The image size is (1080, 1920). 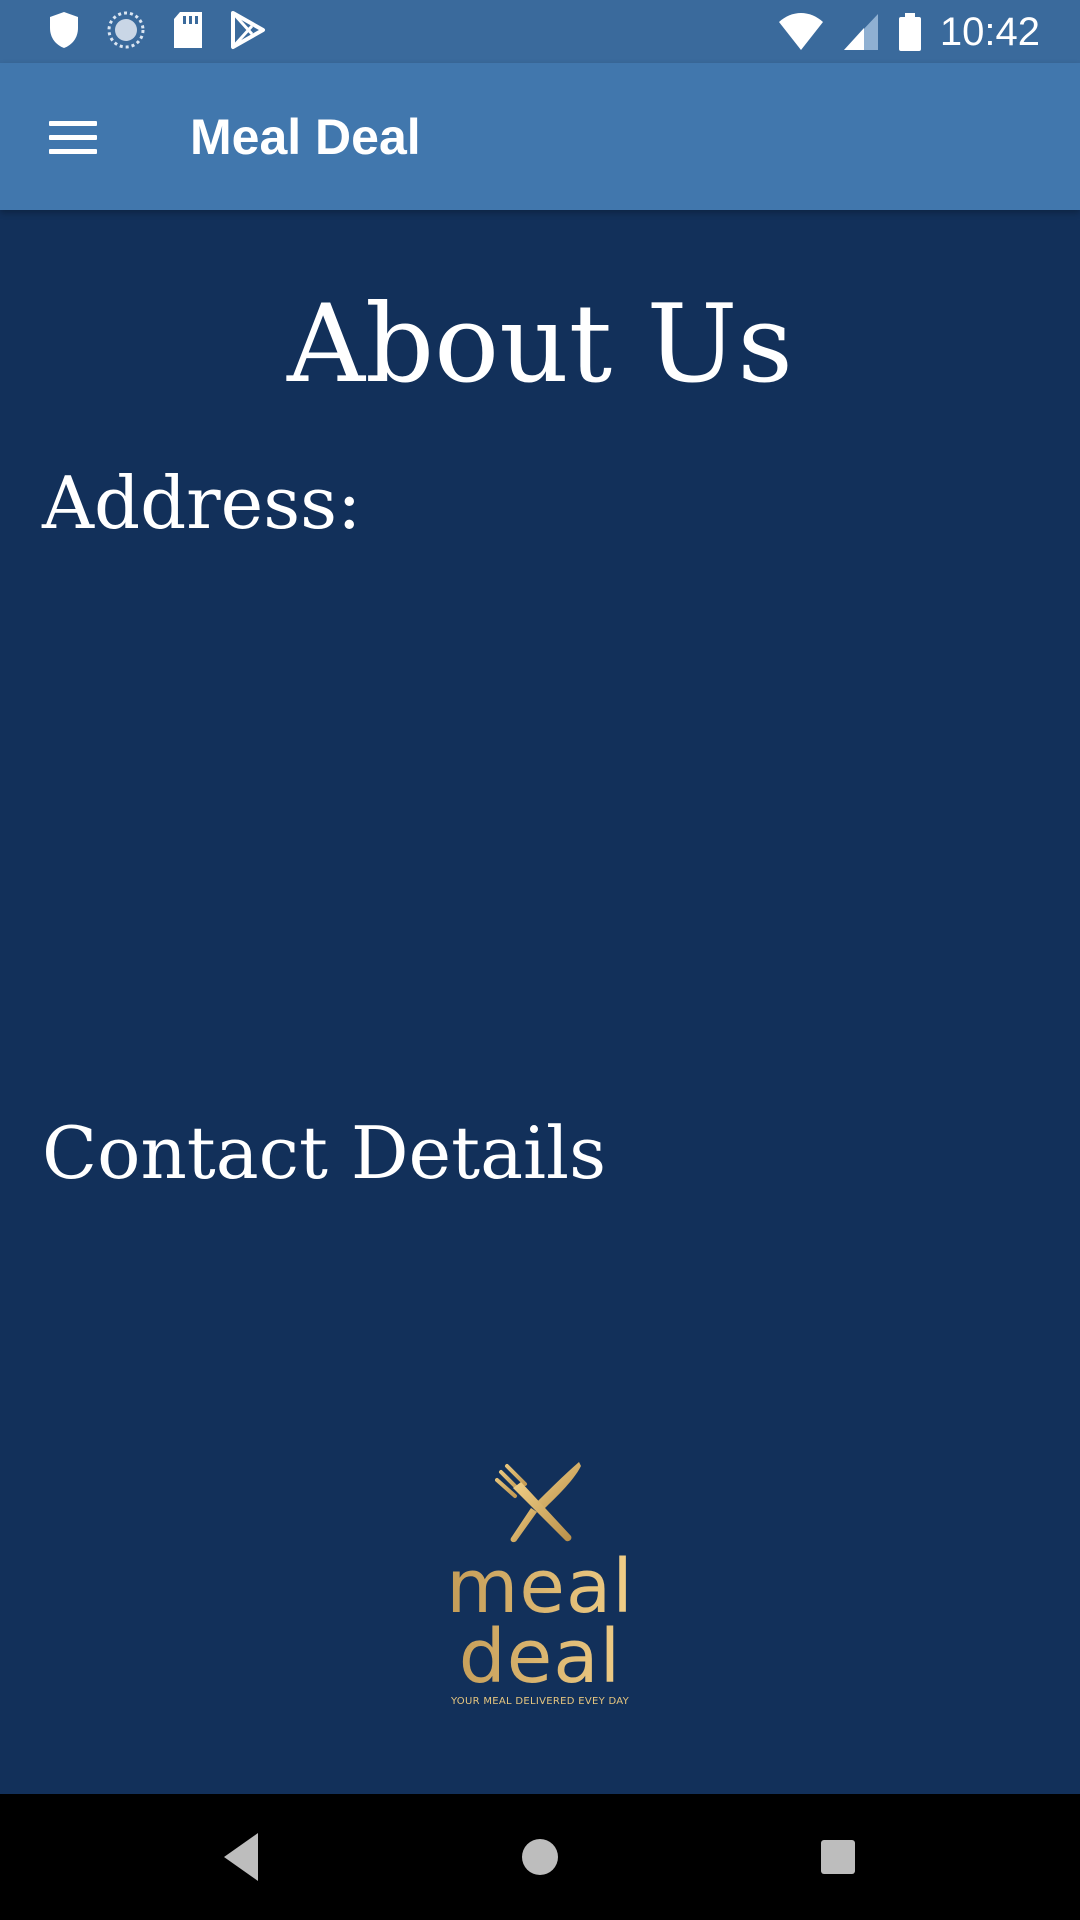 What do you see at coordinates (188, 30) in the screenshot?
I see `sd-card-icon` at bounding box center [188, 30].